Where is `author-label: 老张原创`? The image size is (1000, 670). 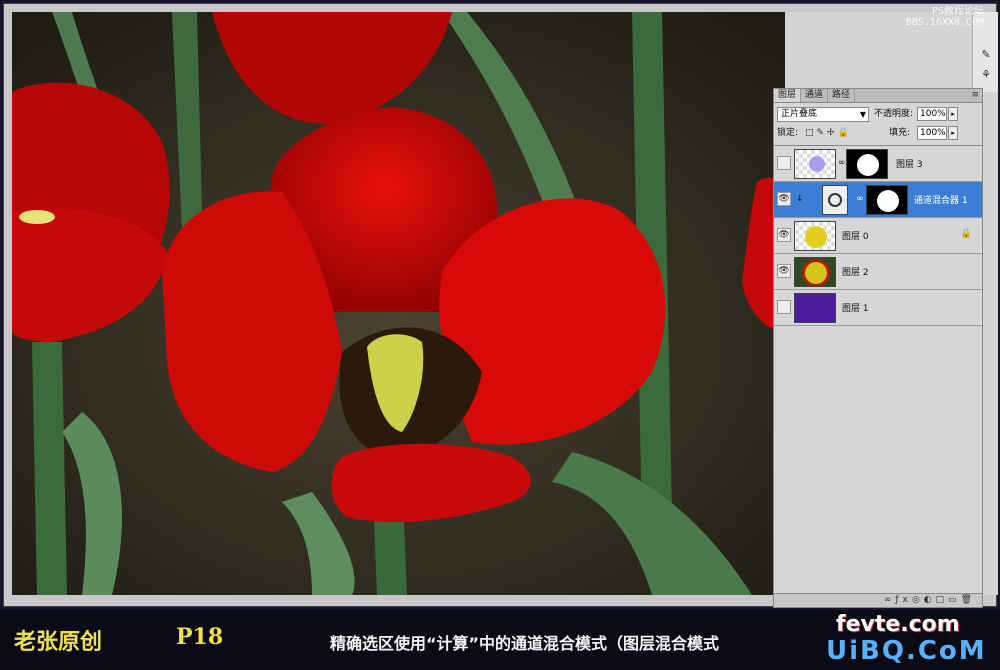 author-label: 老张原创 is located at coordinates (58, 642).